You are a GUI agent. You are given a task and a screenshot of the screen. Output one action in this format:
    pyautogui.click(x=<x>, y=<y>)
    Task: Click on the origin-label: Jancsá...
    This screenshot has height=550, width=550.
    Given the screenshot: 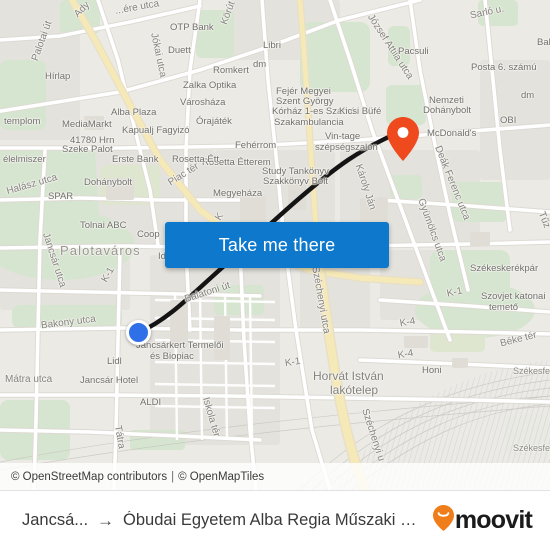 What is the action you would take?
    pyautogui.click(x=55, y=520)
    